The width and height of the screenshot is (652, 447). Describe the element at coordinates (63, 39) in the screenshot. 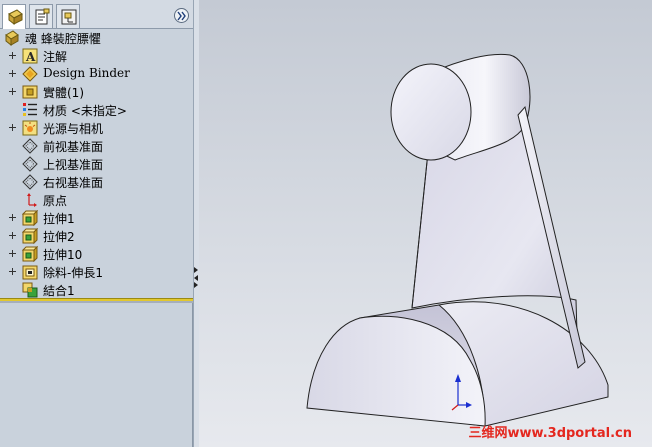

I see `tree-root-label: 魂 蜂裝腔膘懼` at that location.